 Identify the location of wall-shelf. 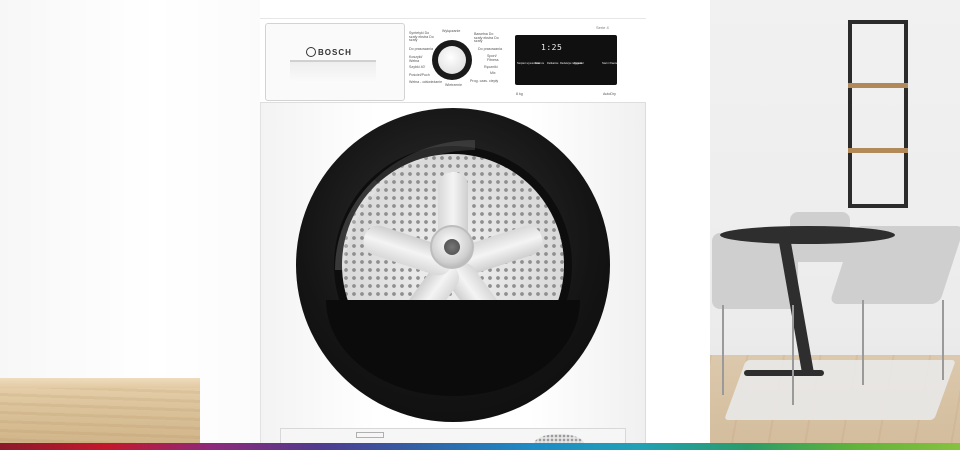
(878, 114).